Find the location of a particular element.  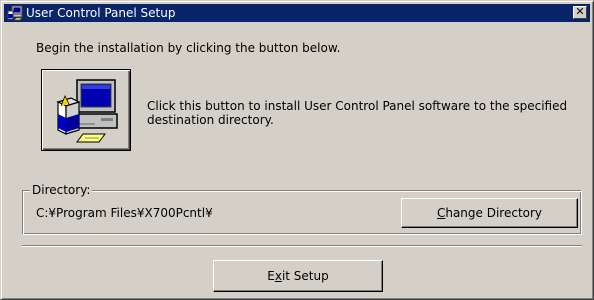

close-button: ✕ is located at coordinates (580, 12).